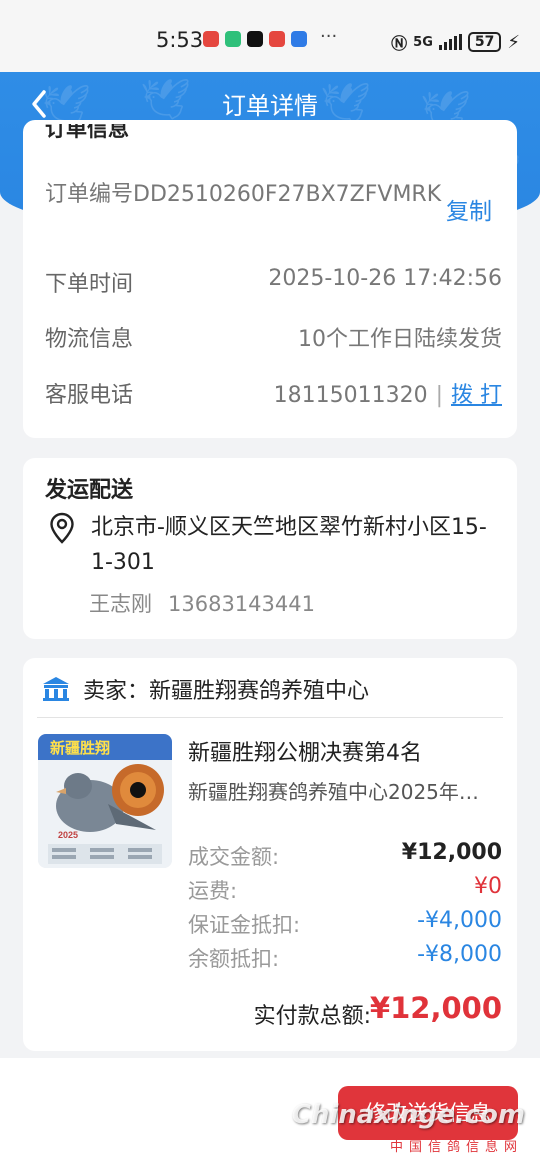 Image resolution: width=540 pixels, height=1170 pixels. I want to click on shipping-title: 发运配送, so click(89, 490).